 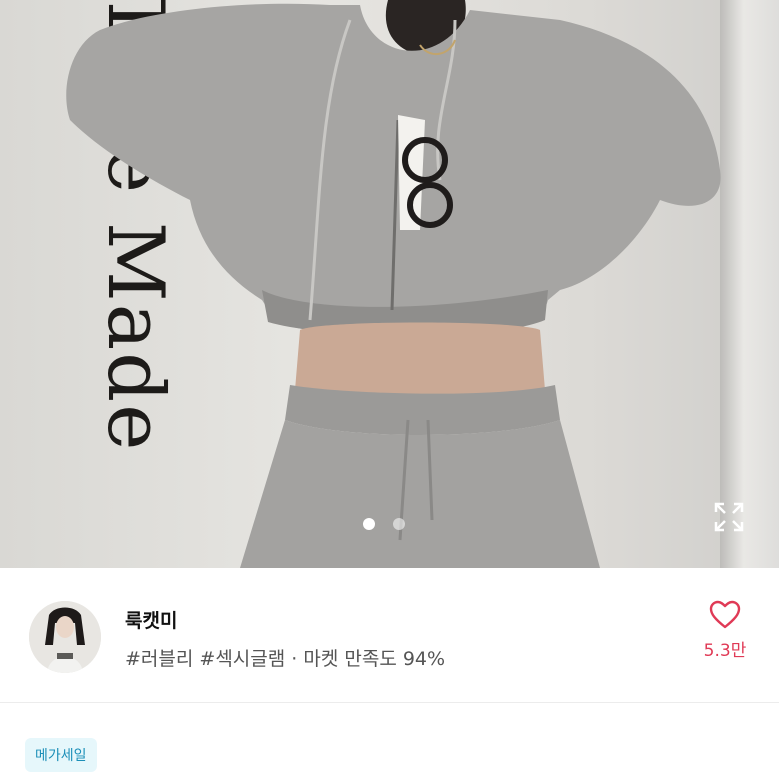 I want to click on seller-name: 룩캣미, so click(x=151, y=619).